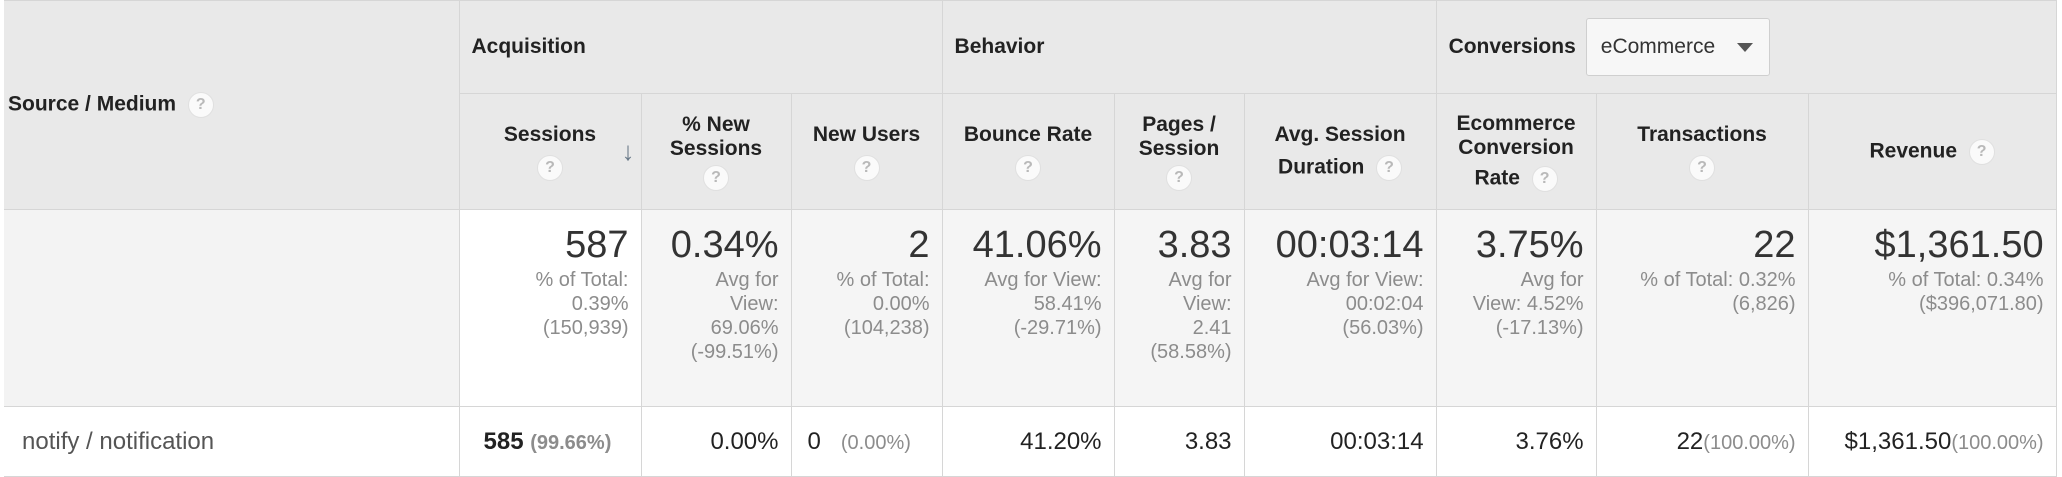 This screenshot has width=2062, height=477. I want to click on column-bounce-rate: Bounce Rate ?, so click(1028, 151).